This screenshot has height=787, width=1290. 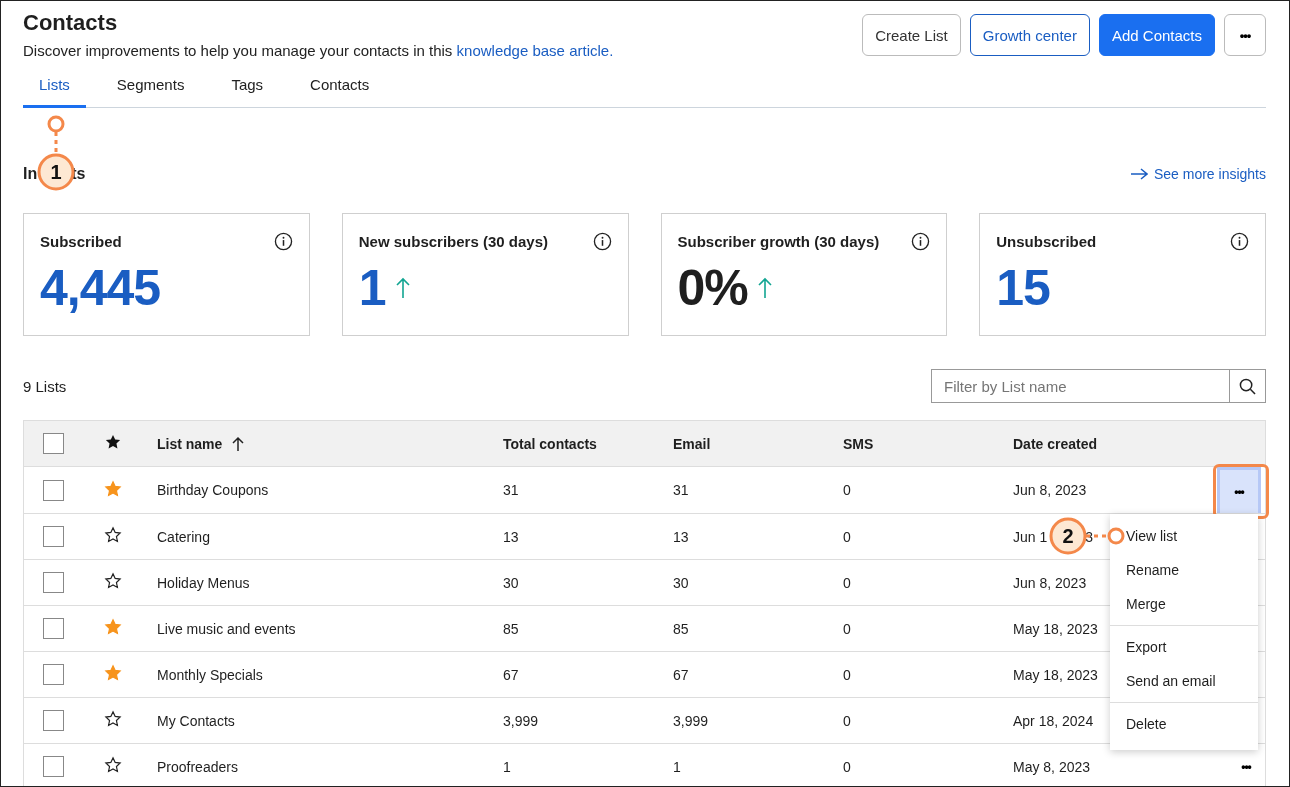 I want to click on list-name: Proofreaders, so click(x=197, y=766).